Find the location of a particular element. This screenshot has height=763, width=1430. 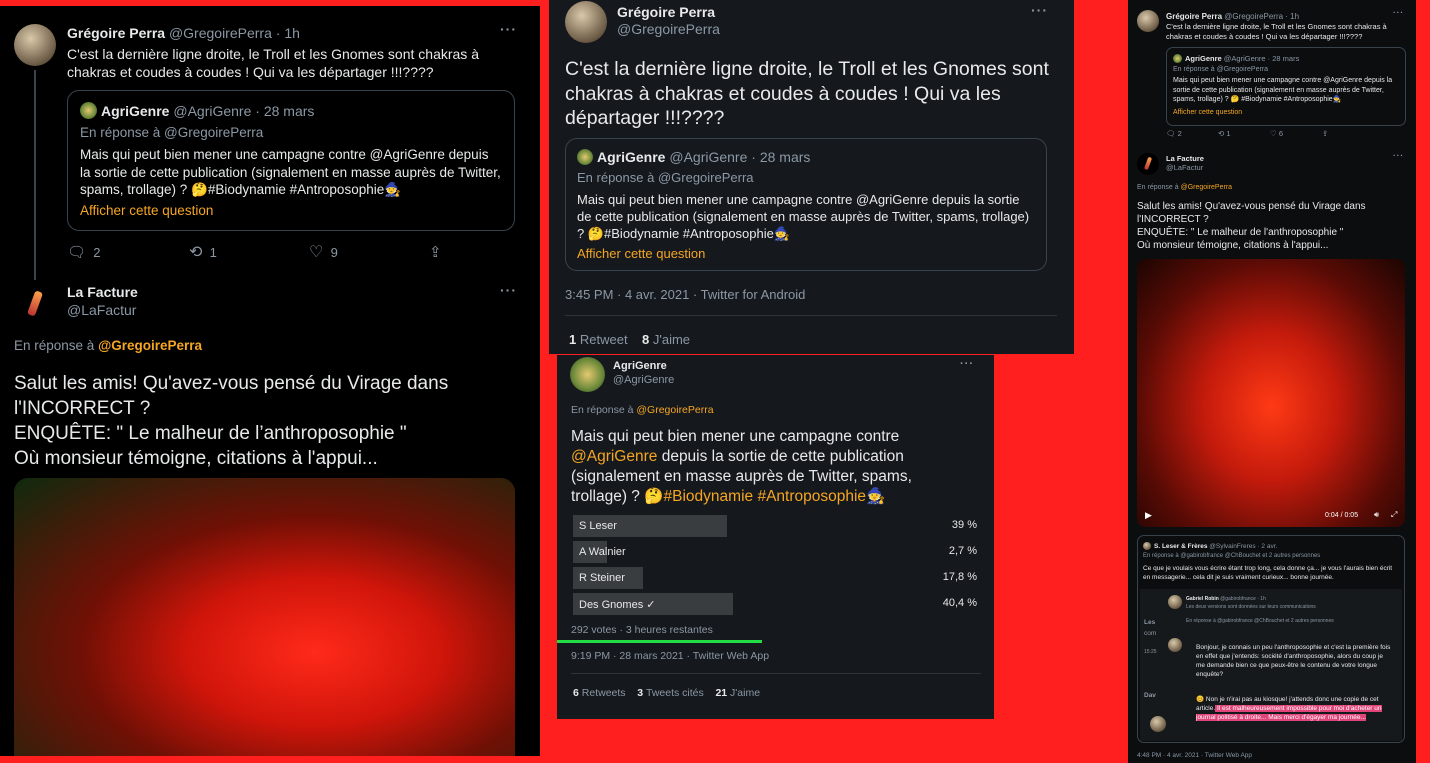

quote-label: Tweets cités is located at coordinates (675, 693).